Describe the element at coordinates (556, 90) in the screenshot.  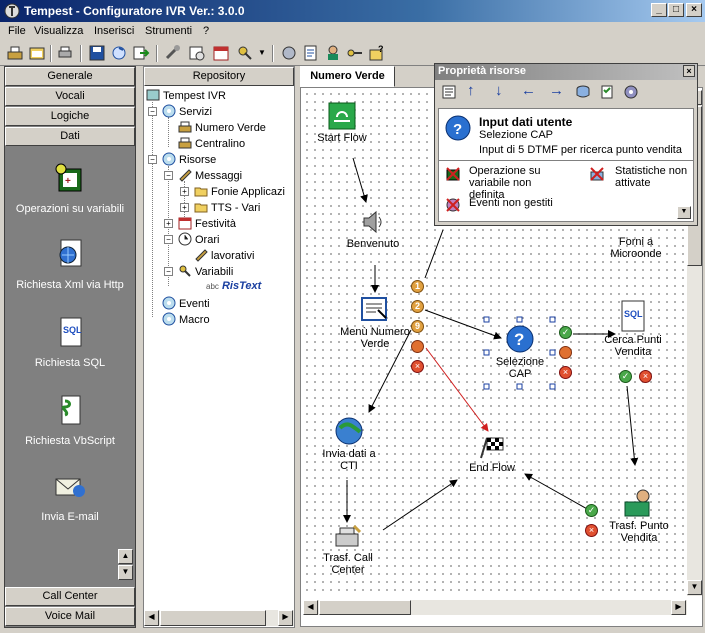
I see `arrow-right-icon: →` at that location.